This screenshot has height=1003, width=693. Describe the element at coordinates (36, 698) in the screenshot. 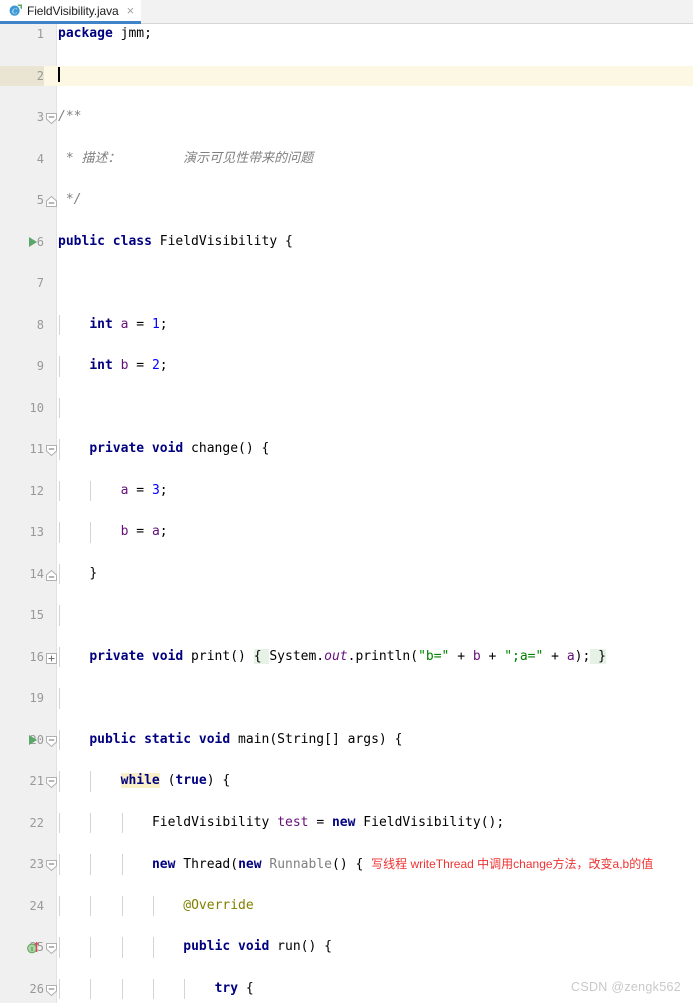

I see `line-number: 19` at that location.